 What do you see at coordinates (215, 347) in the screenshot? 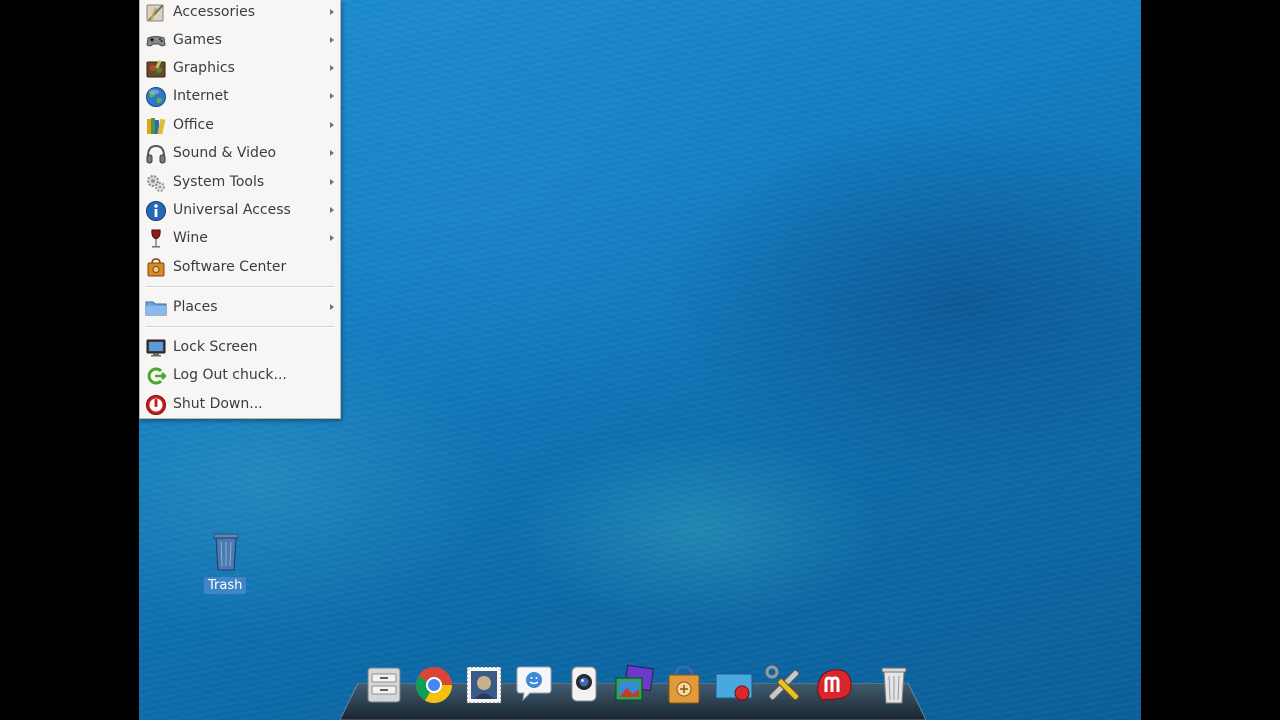
I see `menu-item-label: Lock Screen` at bounding box center [215, 347].